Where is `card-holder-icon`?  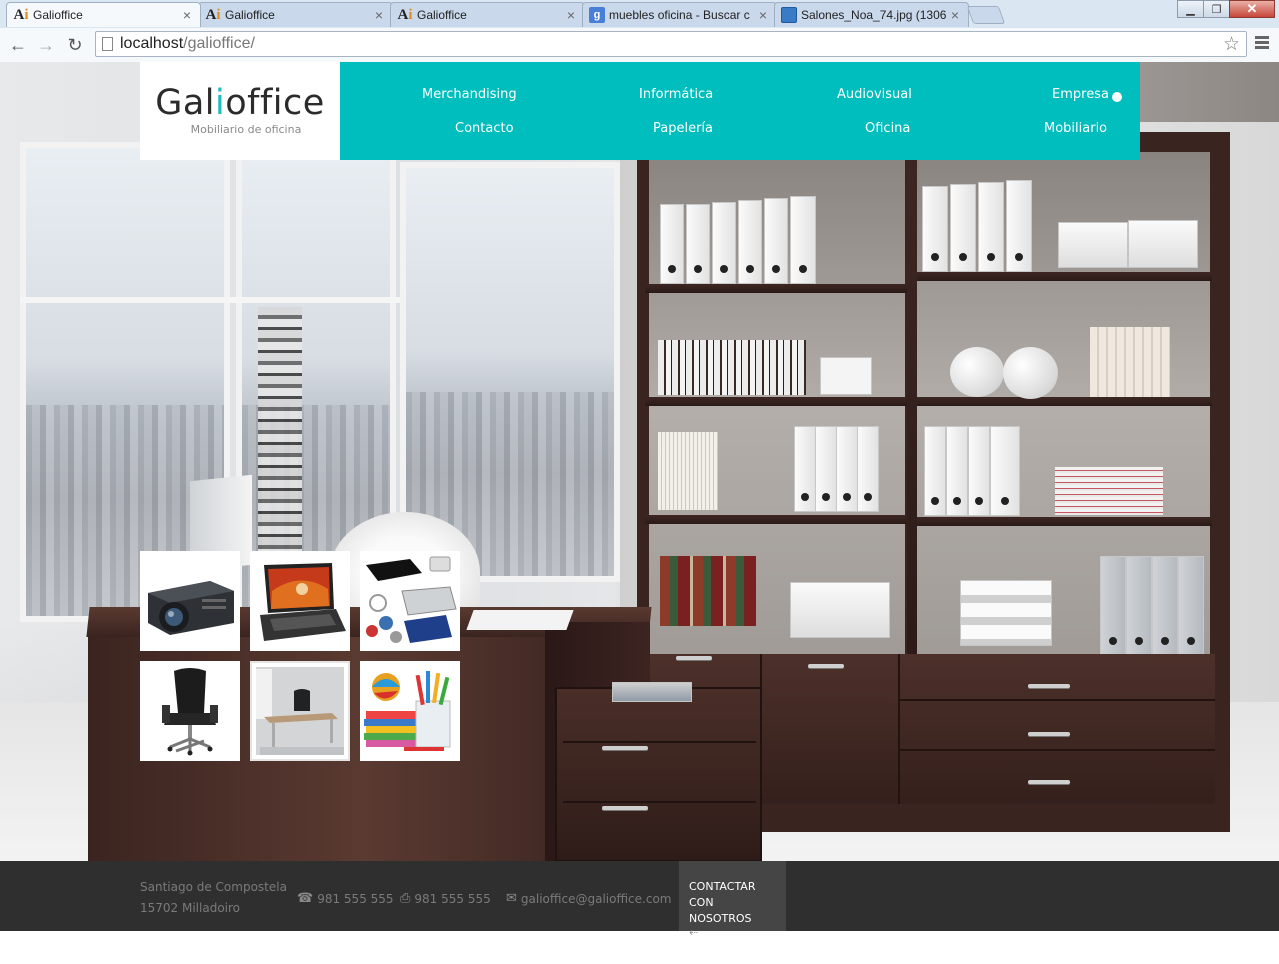
card-holder-icon is located at coordinates (410, 601).